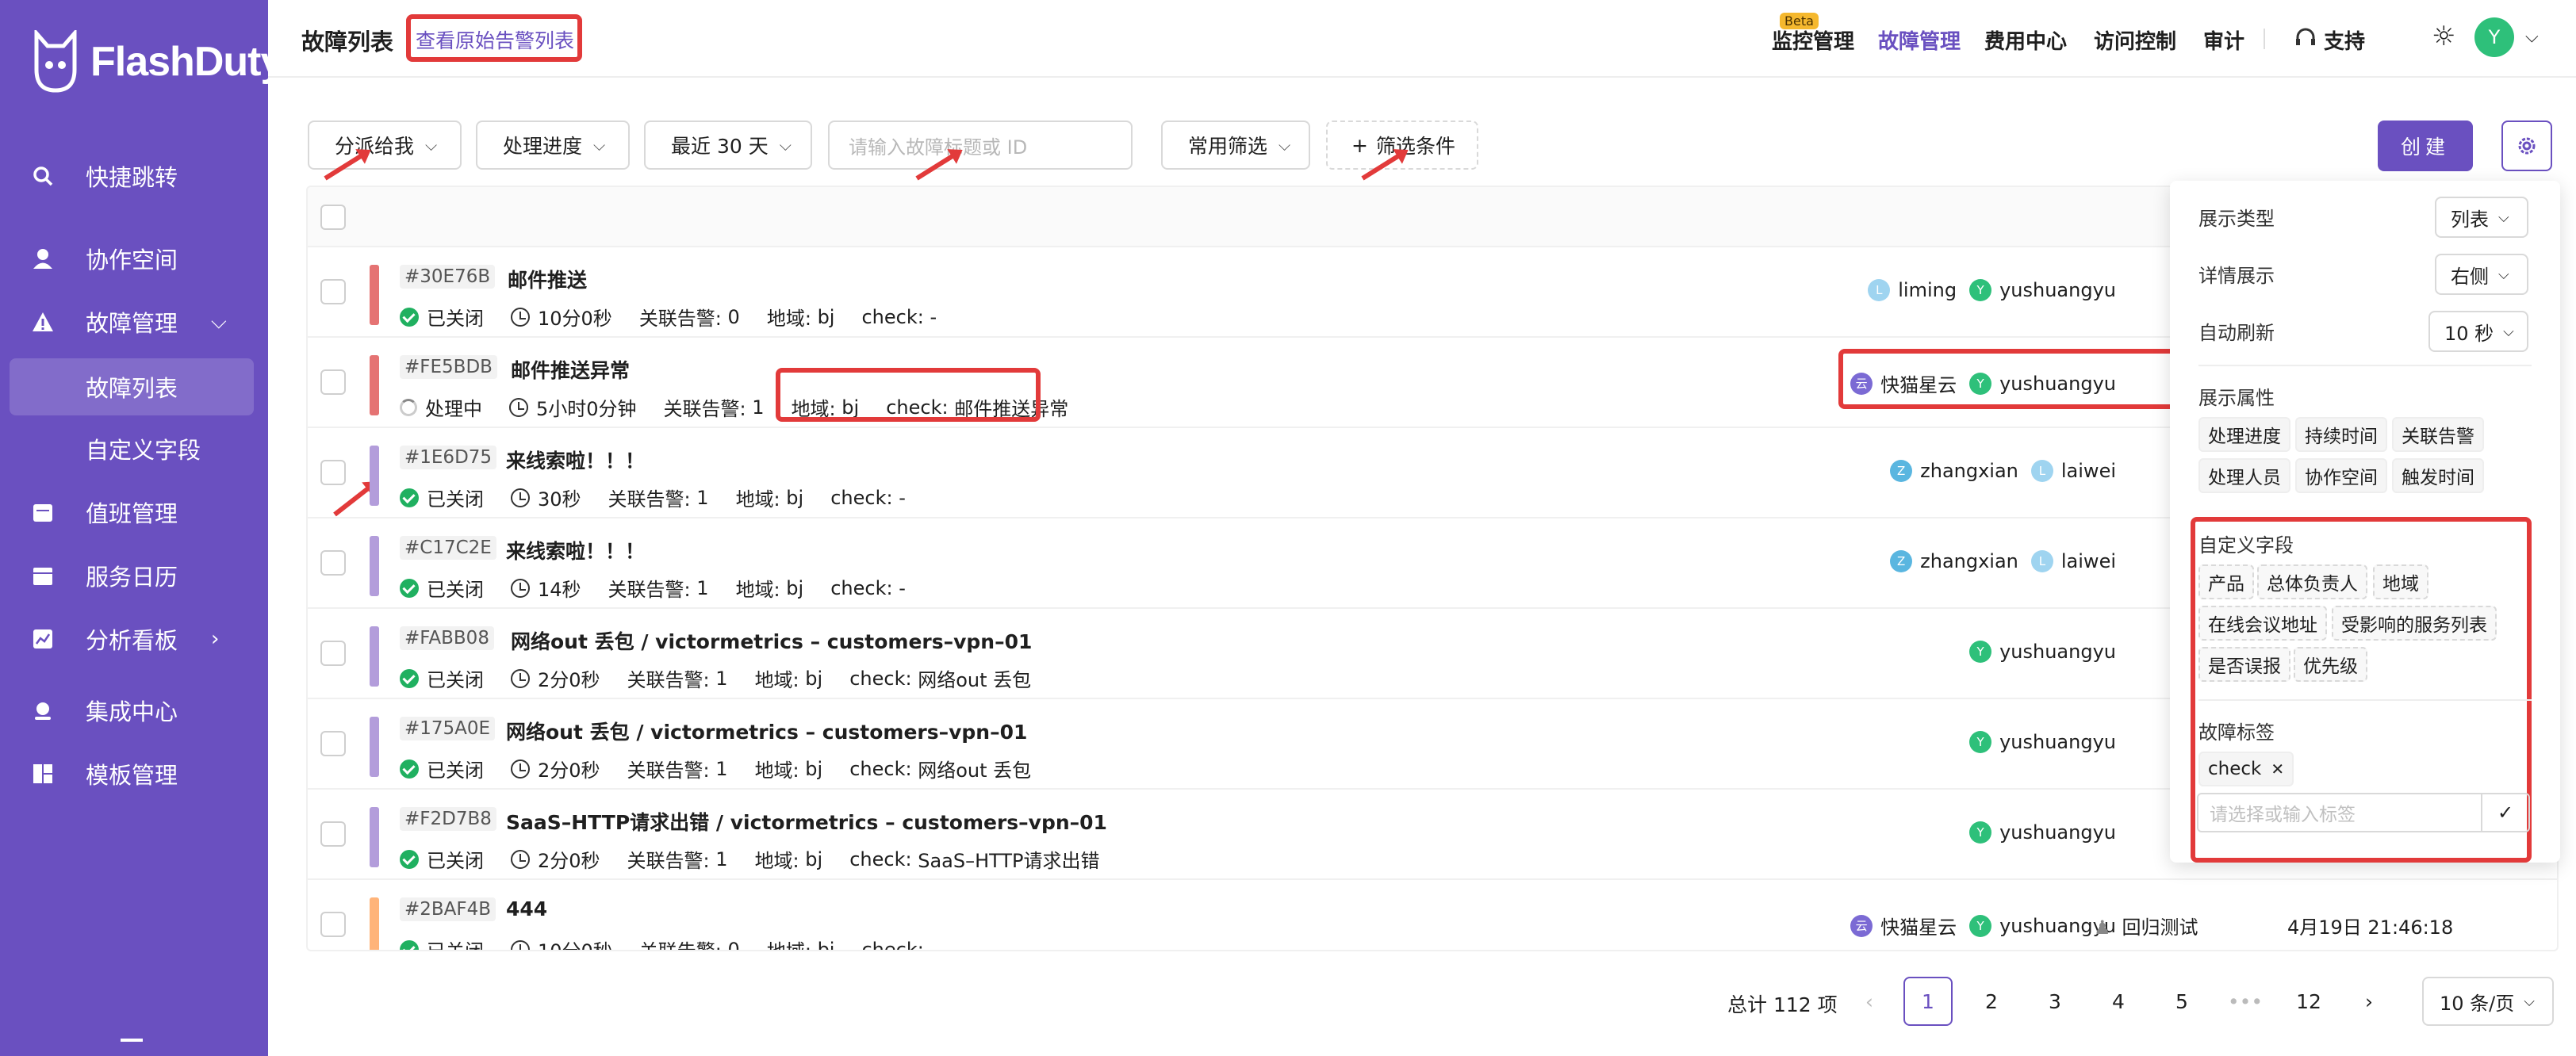 The width and height of the screenshot is (2576, 1056). Describe the element at coordinates (2341, 476) in the screenshot. I see `display-attr-tag: 协作空间` at that location.